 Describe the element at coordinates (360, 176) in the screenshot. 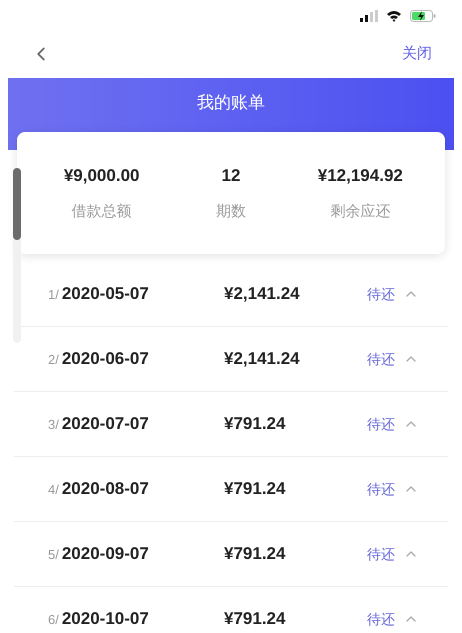

I see `summary-value: ¥12,194.92` at that location.